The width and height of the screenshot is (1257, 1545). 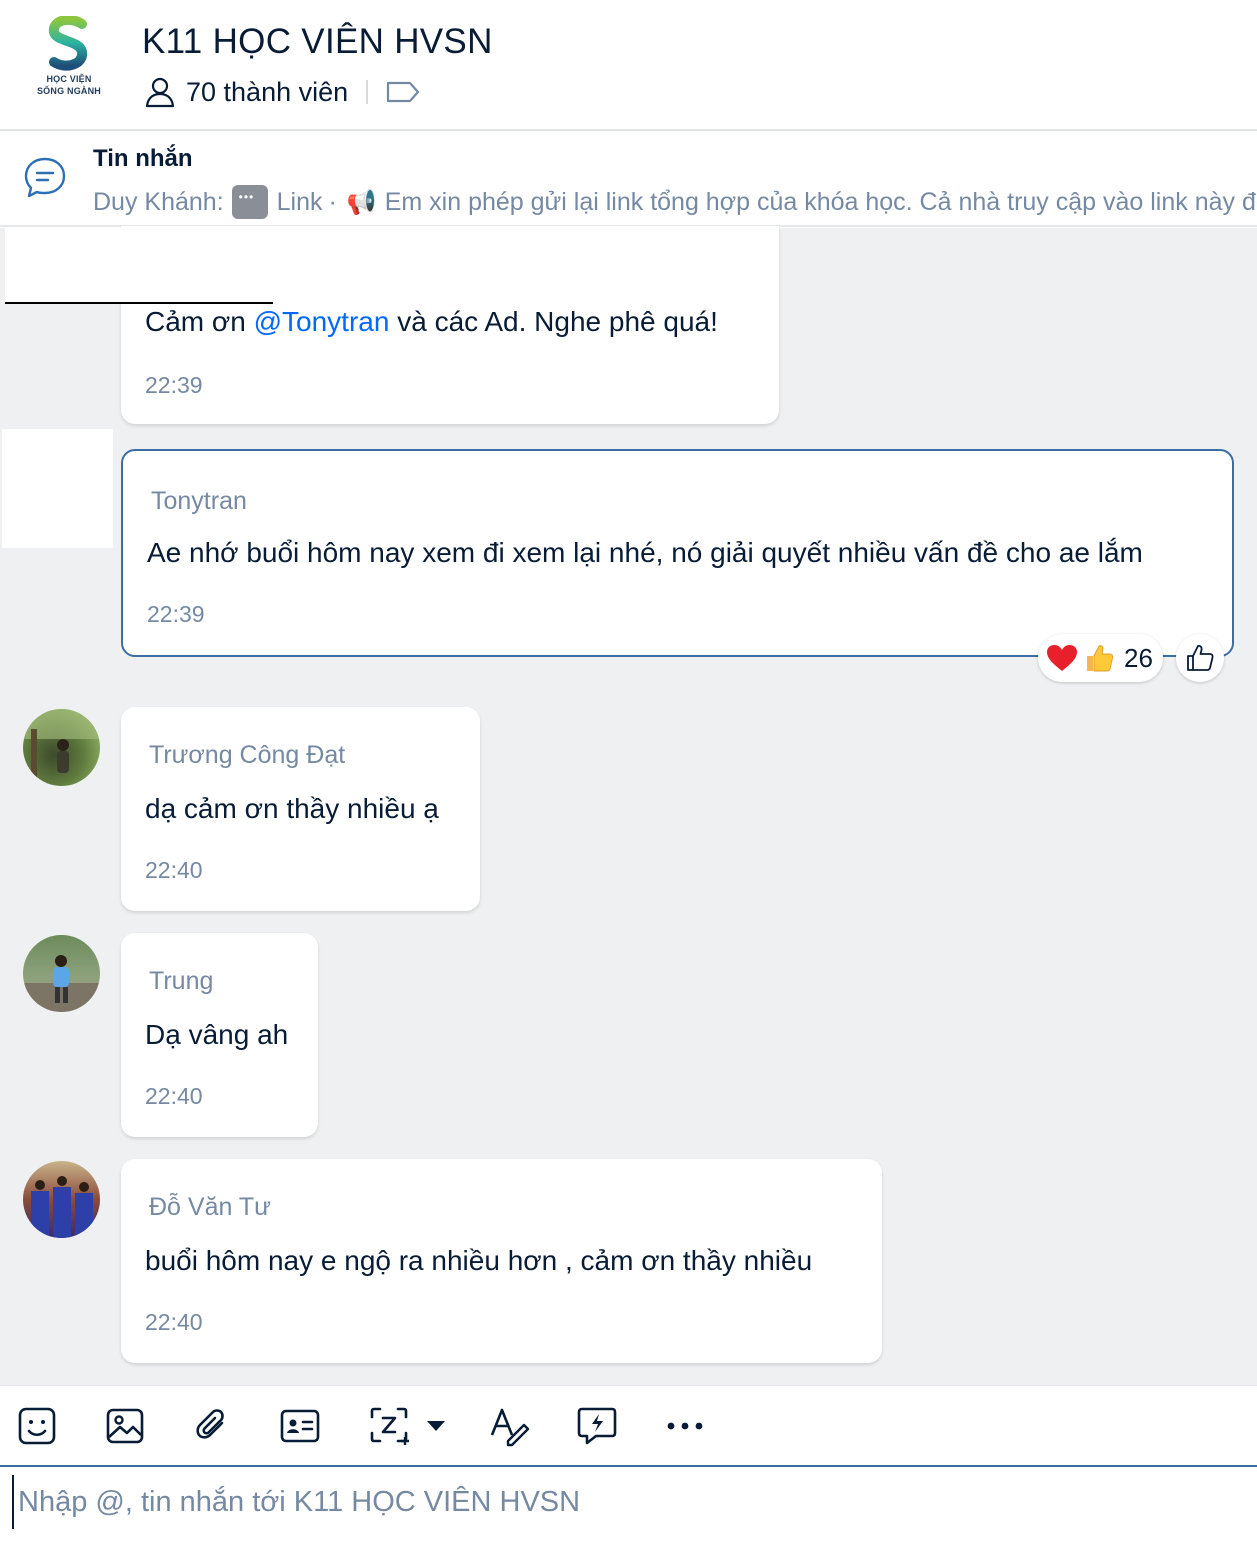 I want to click on reaction-summary: 26, so click(x=1100, y=658).